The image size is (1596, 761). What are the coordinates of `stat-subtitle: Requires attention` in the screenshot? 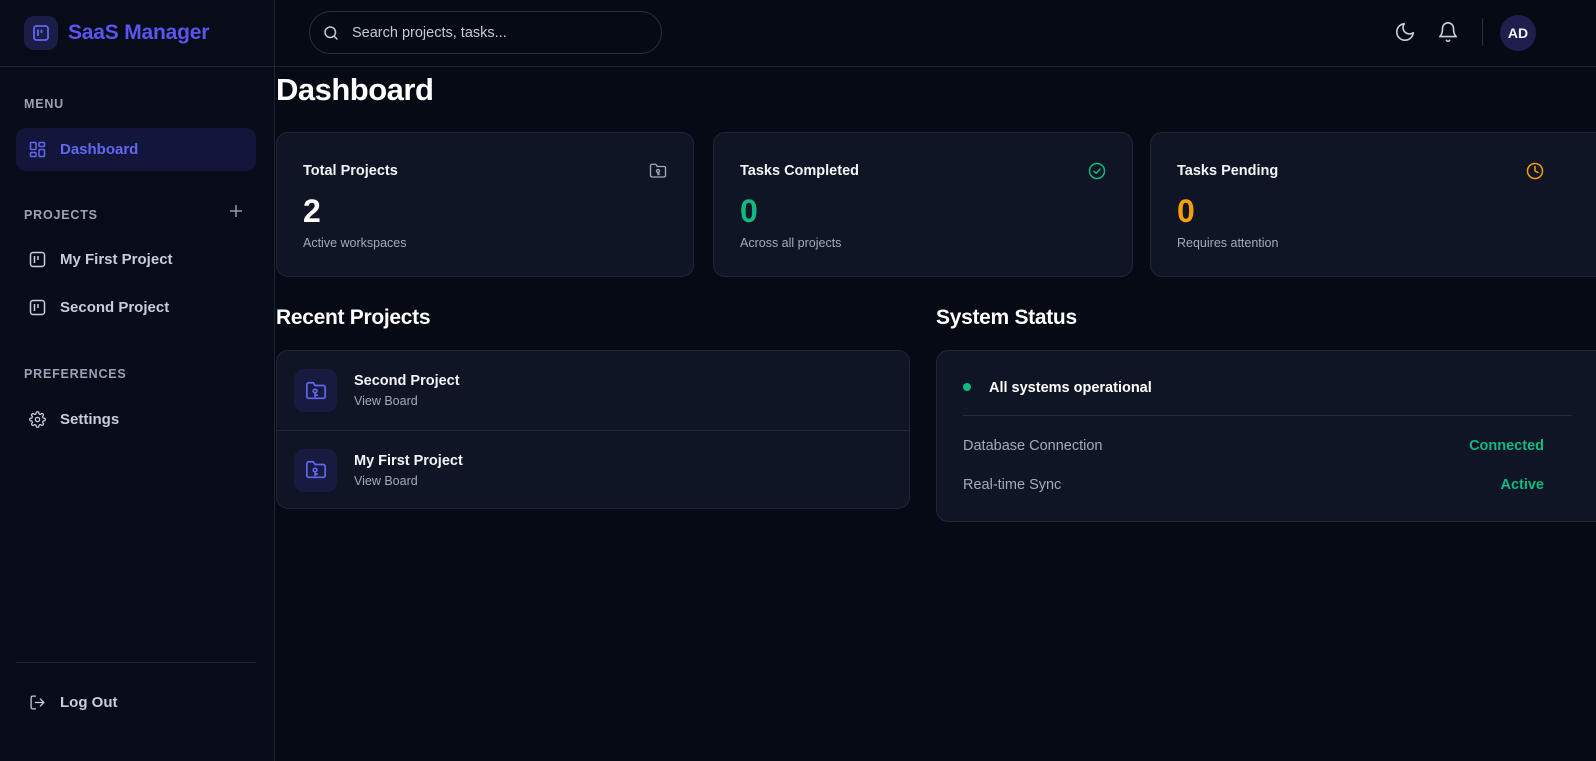 It's located at (1228, 243).